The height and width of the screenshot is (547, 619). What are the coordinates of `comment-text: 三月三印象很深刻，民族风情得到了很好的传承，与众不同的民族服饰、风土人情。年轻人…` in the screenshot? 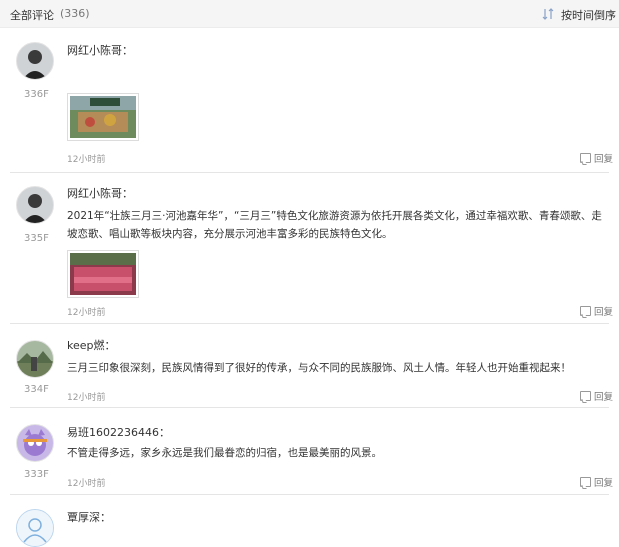 It's located at (319, 368).